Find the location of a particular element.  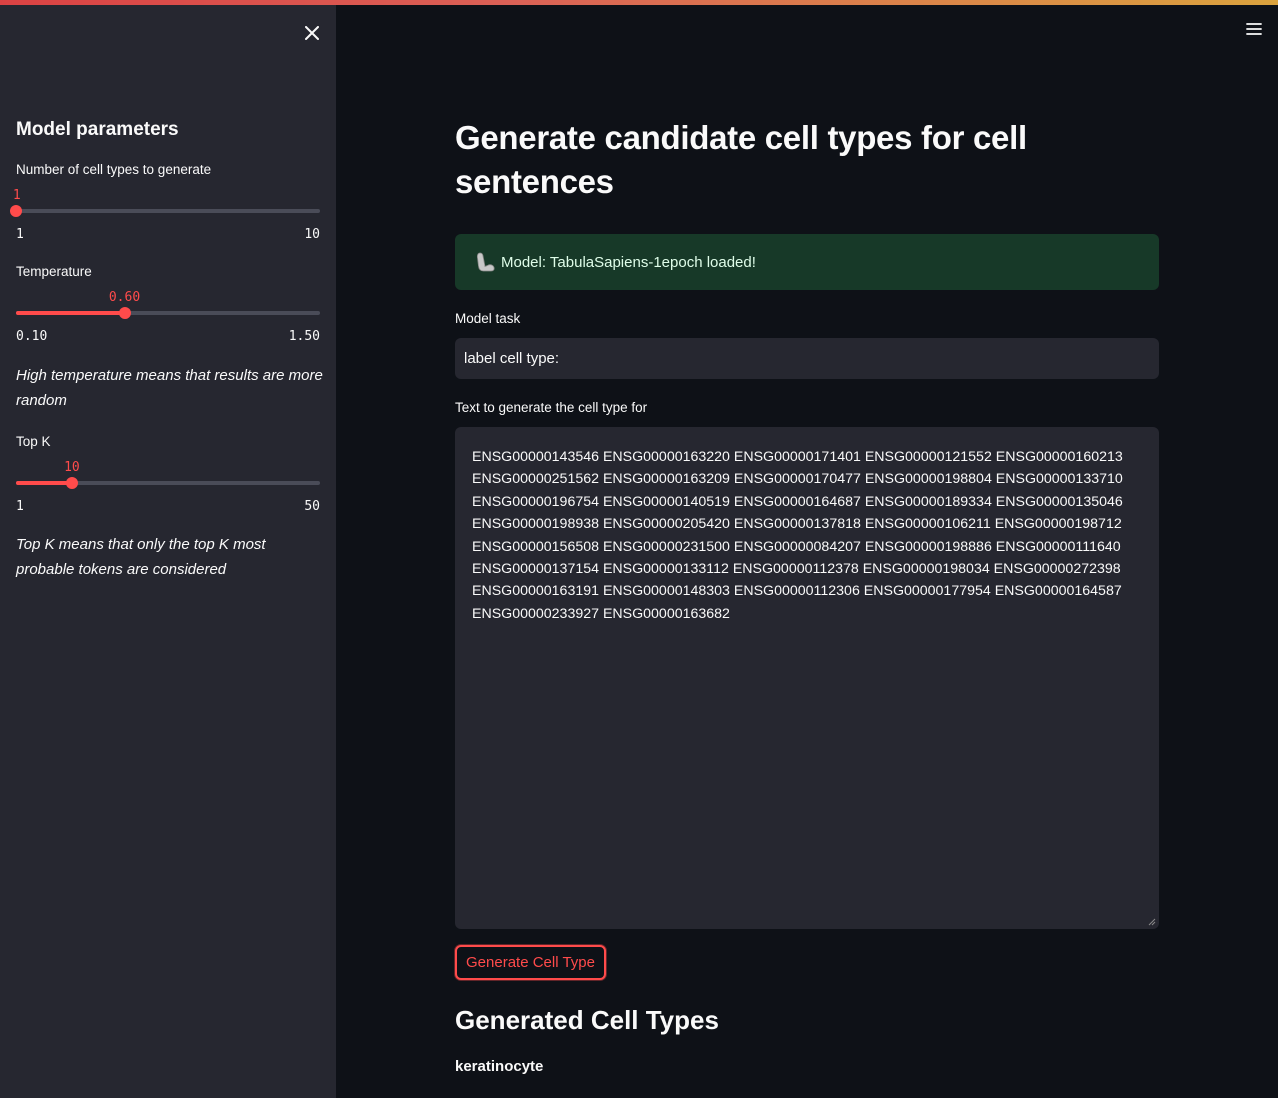

close-sidebar-button is located at coordinates (312, 33).